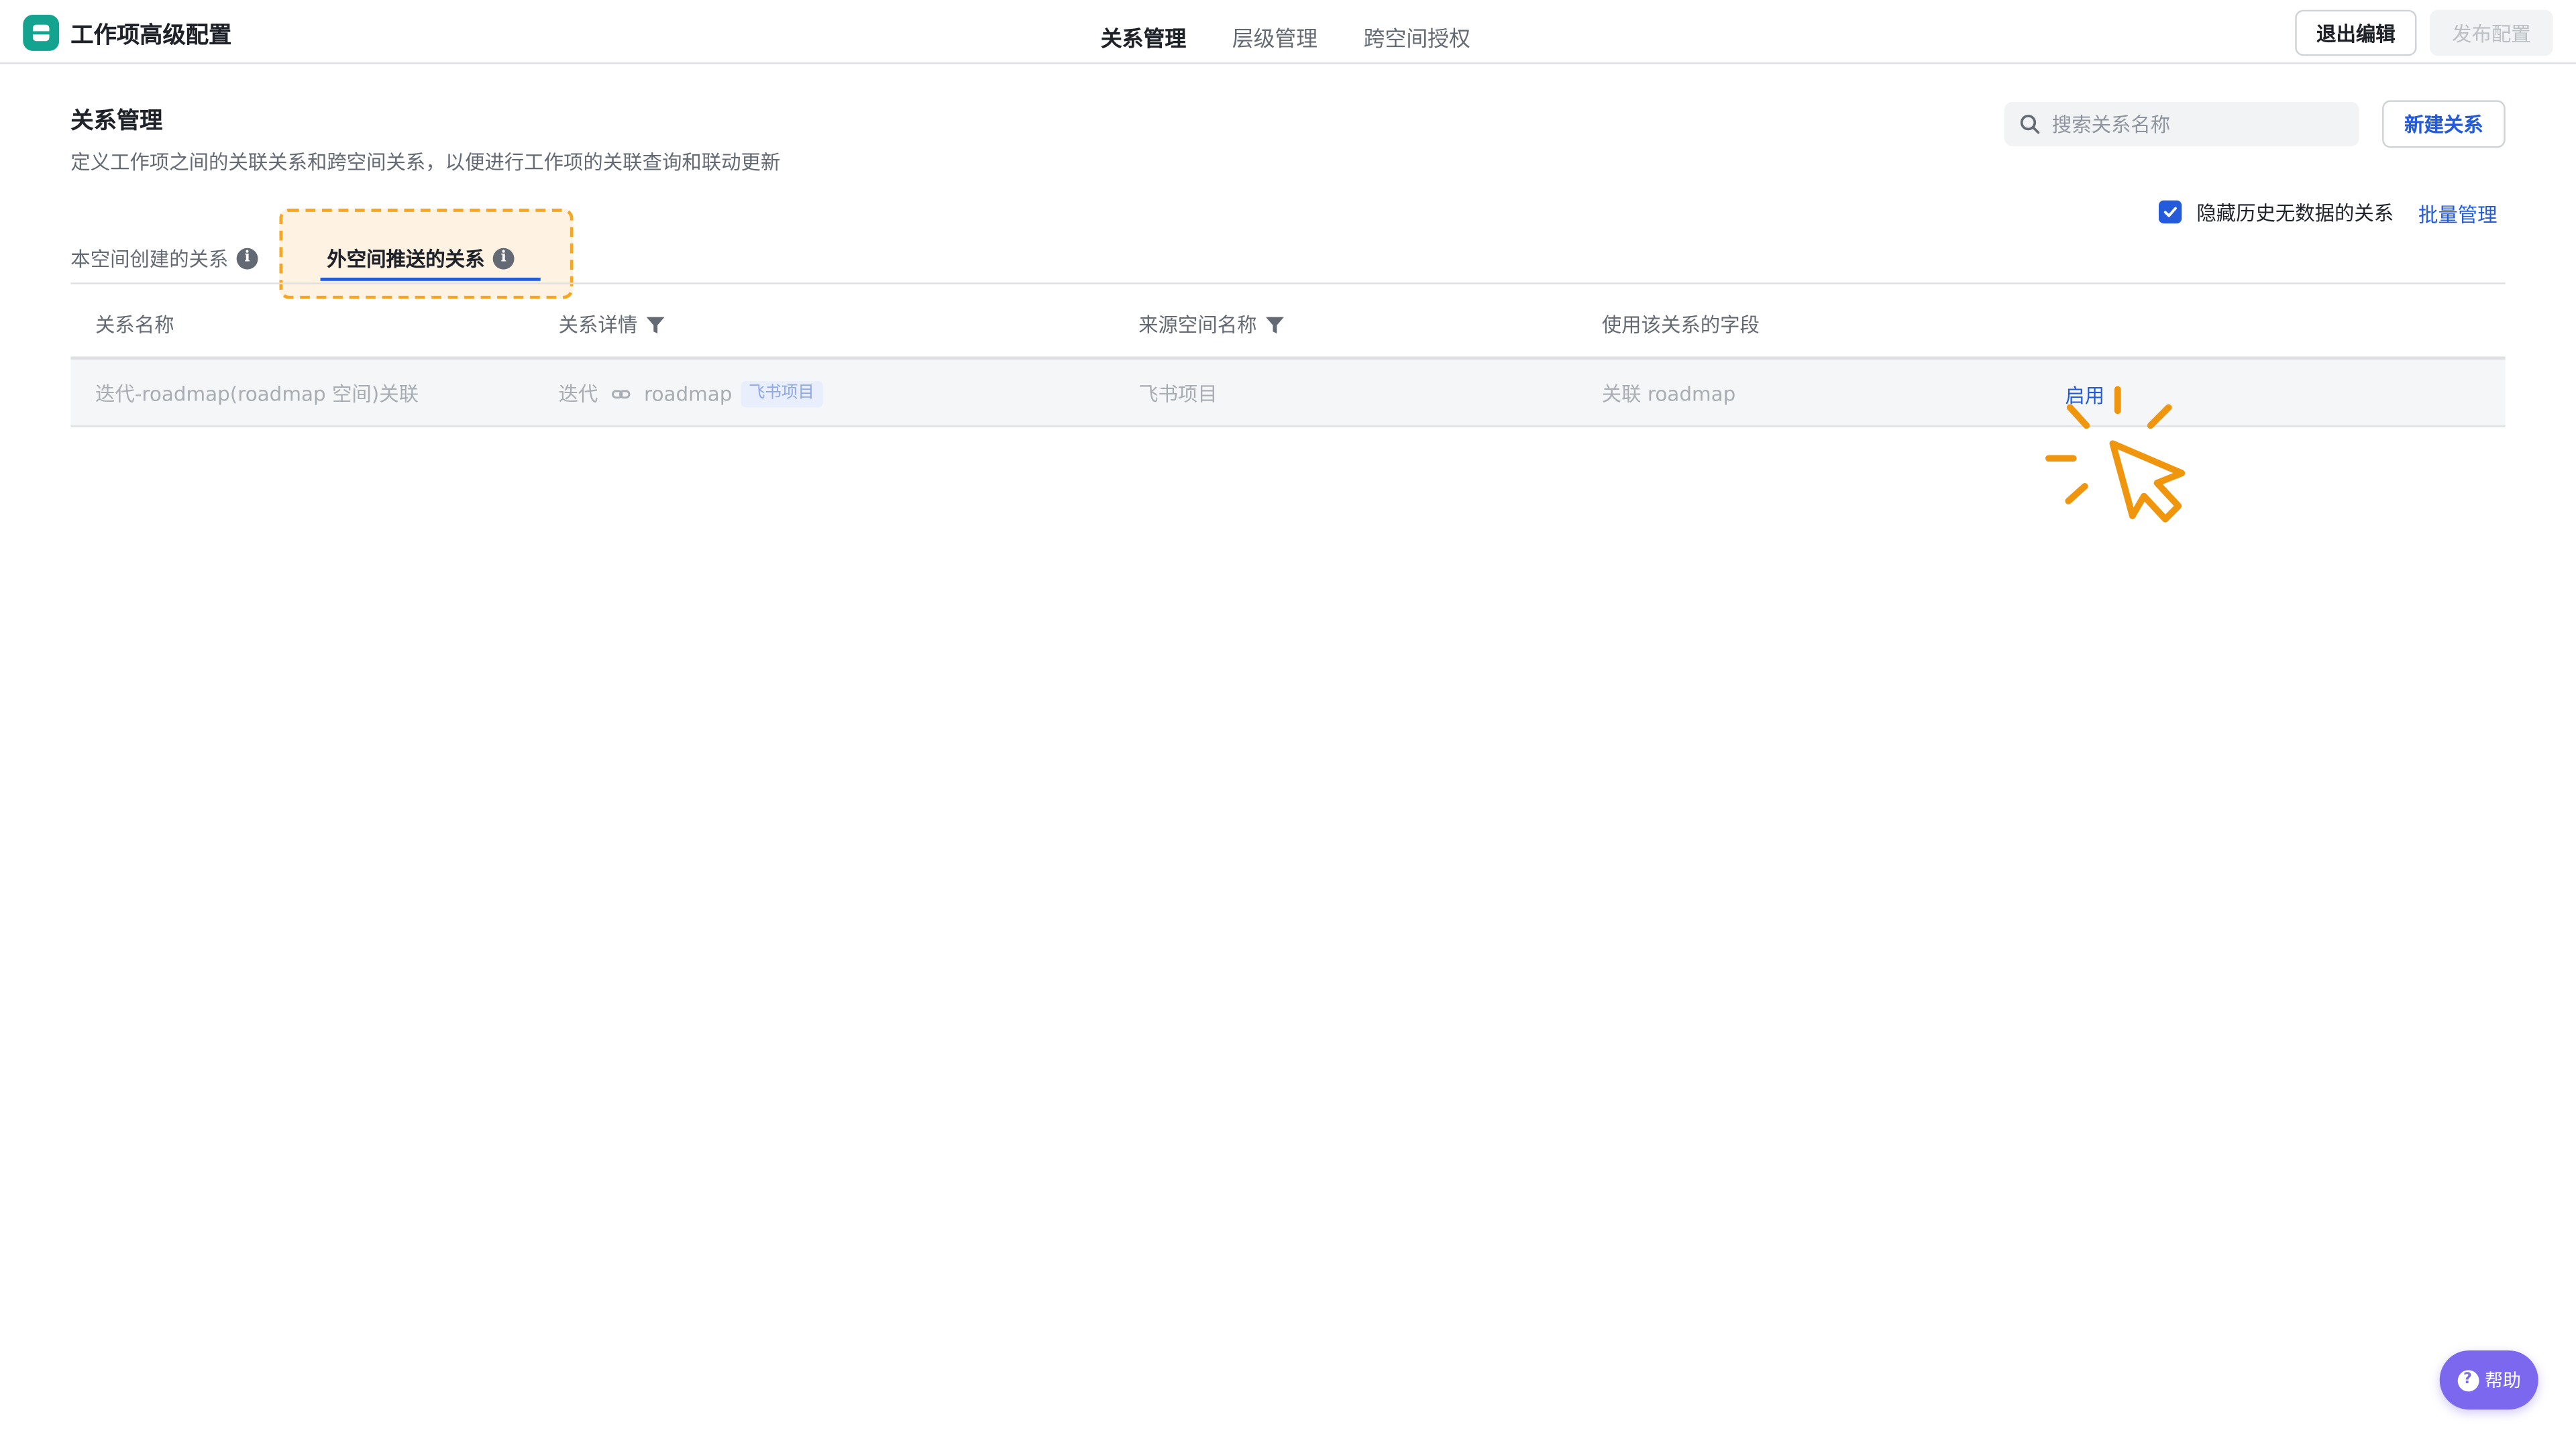 This screenshot has height=1449, width=2576. What do you see at coordinates (598, 325) in the screenshot?
I see `column-label: 关系详情` at bounding box center [598, 325].